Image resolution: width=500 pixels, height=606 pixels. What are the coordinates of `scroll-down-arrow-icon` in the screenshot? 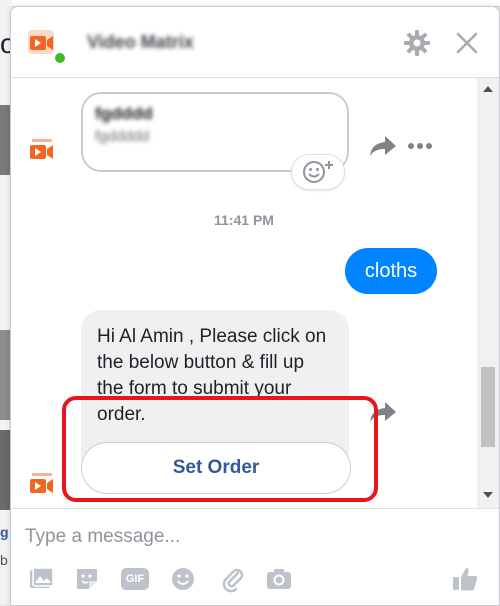 It's located at (488, 495).